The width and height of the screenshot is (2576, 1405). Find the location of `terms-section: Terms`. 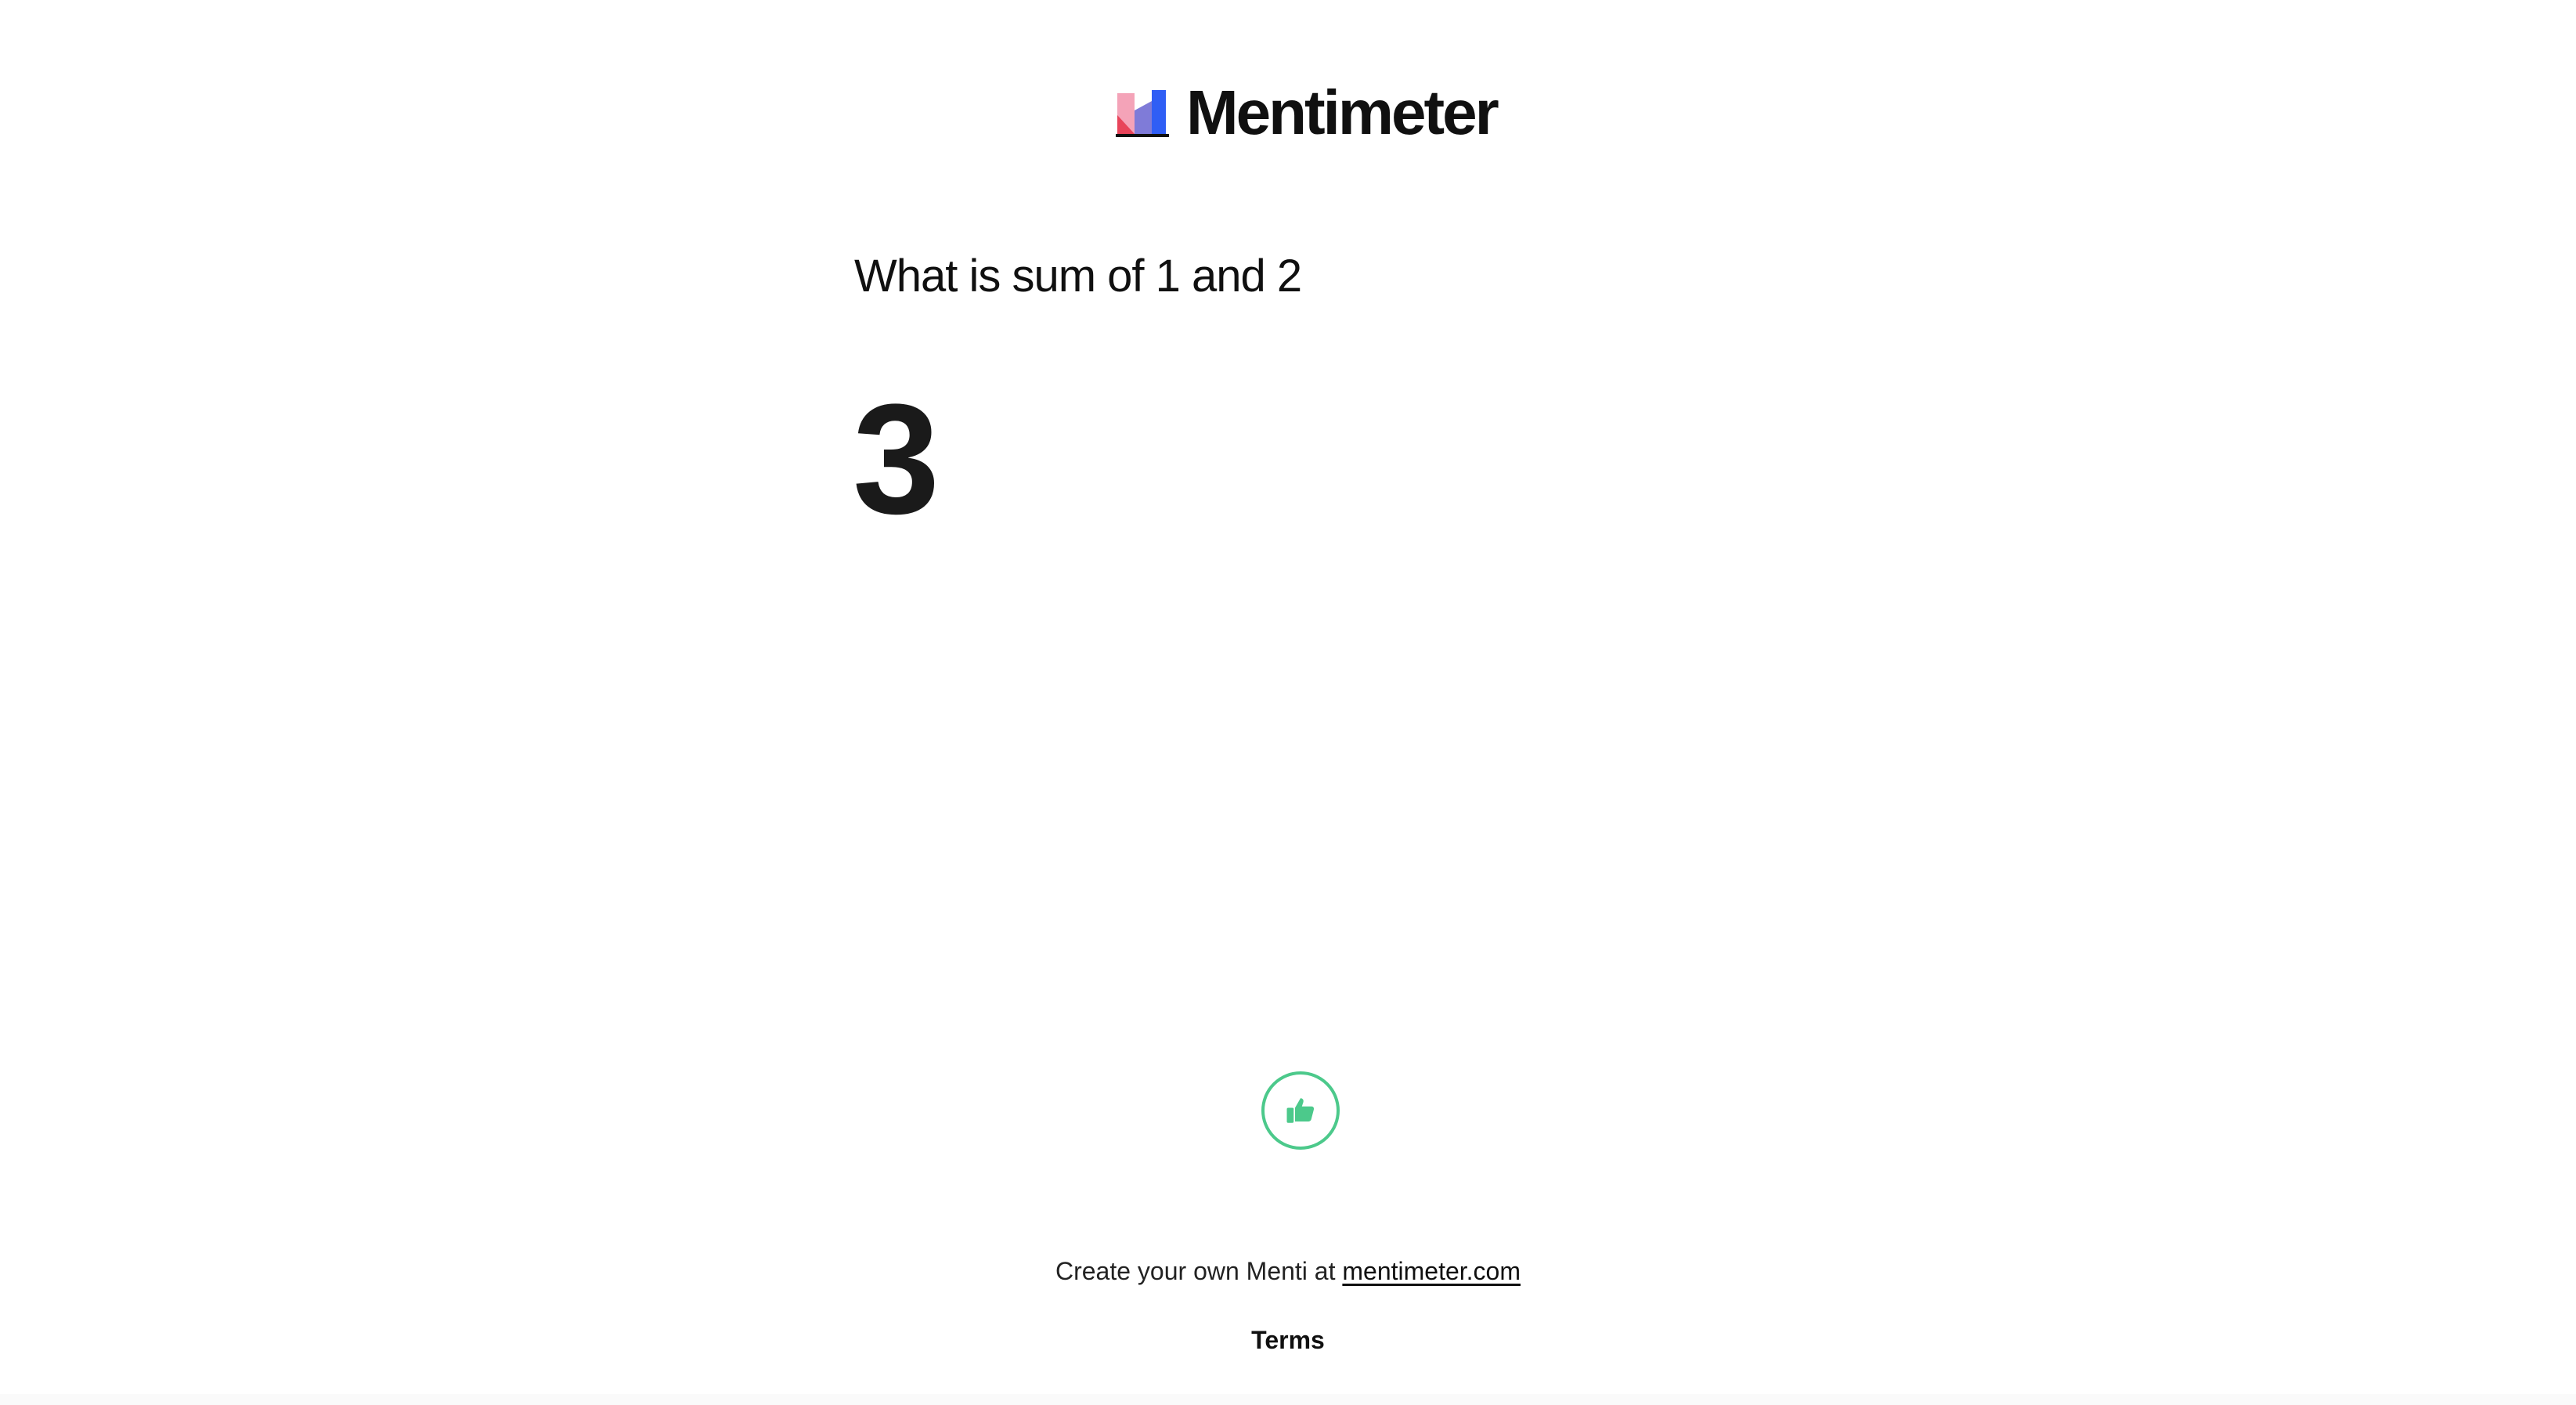

terms-section: Terms is located at coordinates (1288, 1340).